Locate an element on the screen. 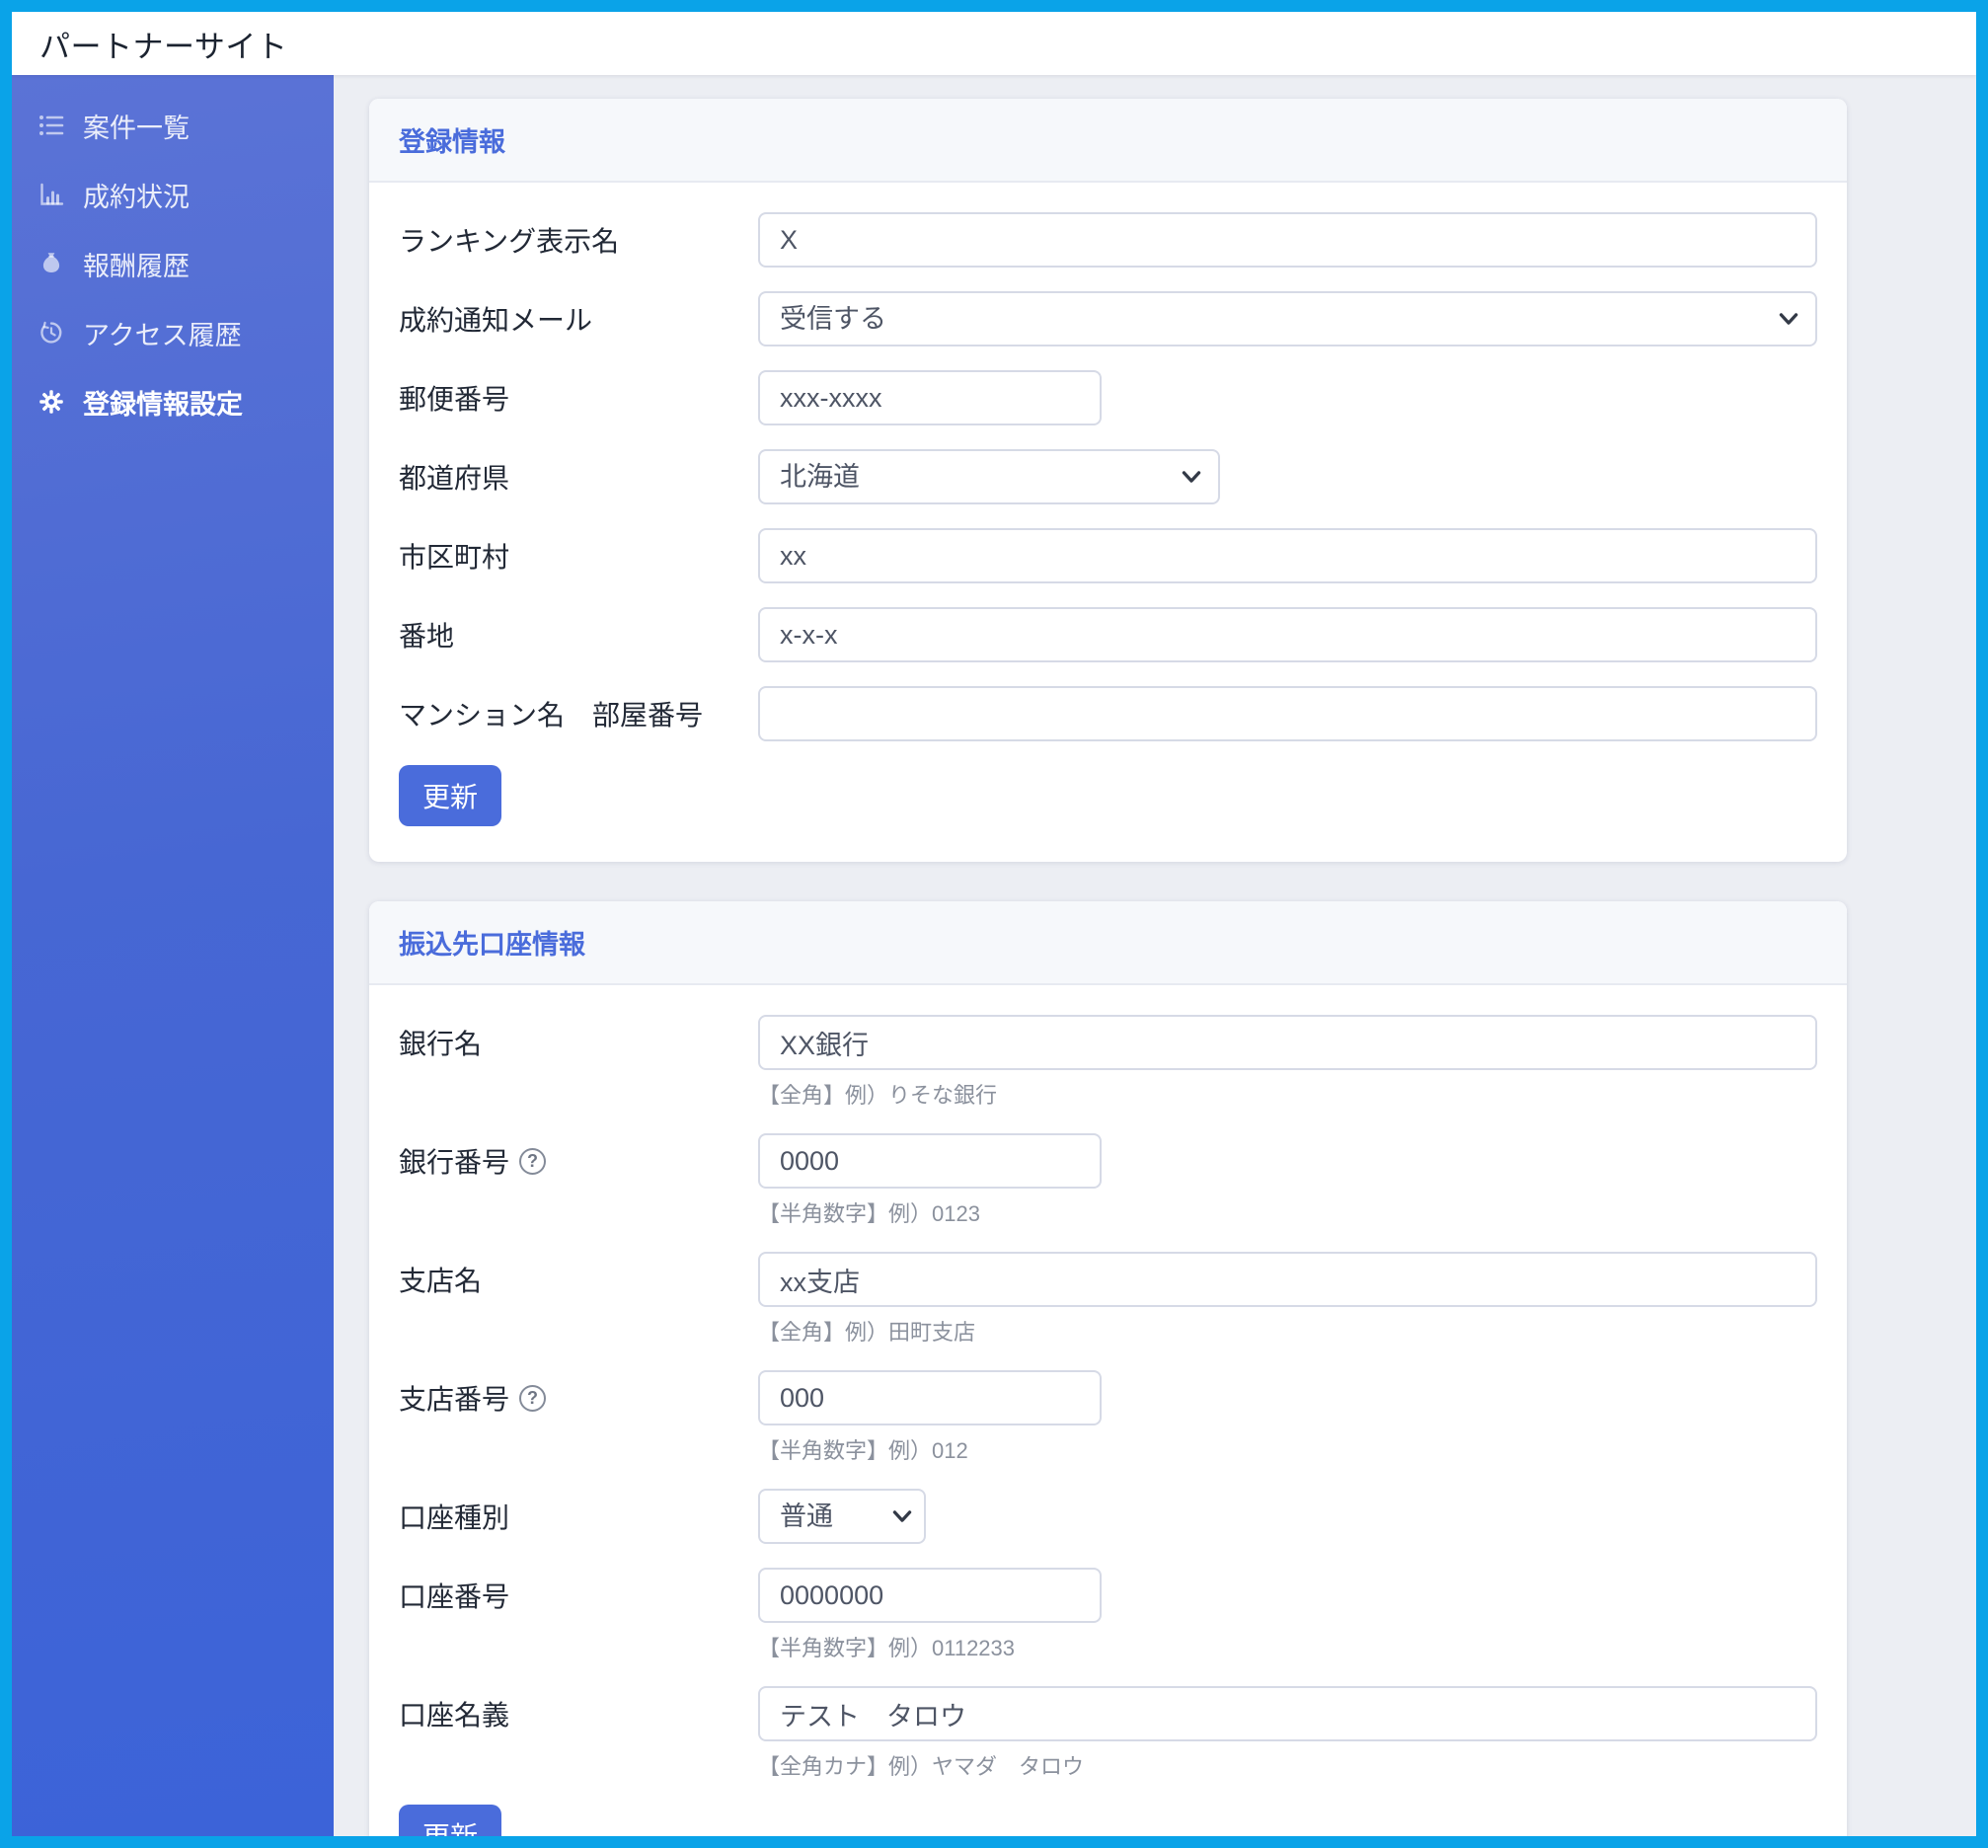 This screenshot has width=1988, height=1848. app-header: パートナーサイト is located at coordinates (994, 43).